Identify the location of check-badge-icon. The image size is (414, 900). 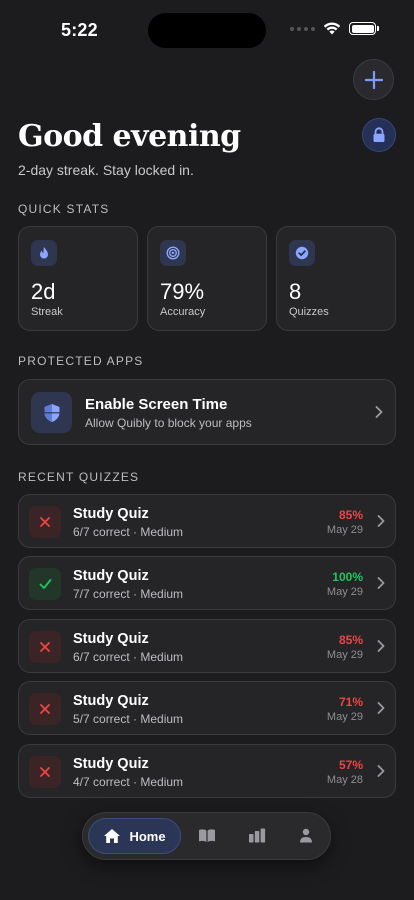
(302, 253).